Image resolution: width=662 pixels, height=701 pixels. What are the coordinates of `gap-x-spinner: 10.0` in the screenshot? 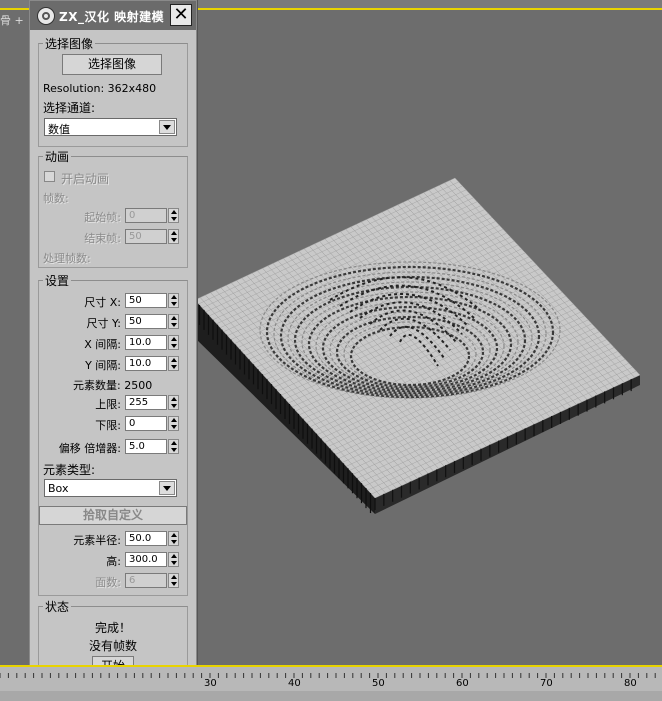 It's located at (152, 342).